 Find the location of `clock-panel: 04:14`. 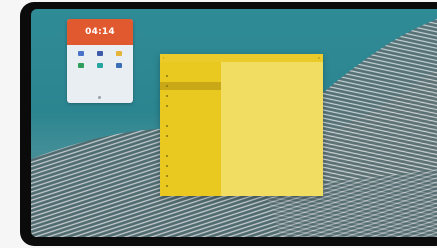

clock-panel: 04:14 is located at coordinates (100, 32).